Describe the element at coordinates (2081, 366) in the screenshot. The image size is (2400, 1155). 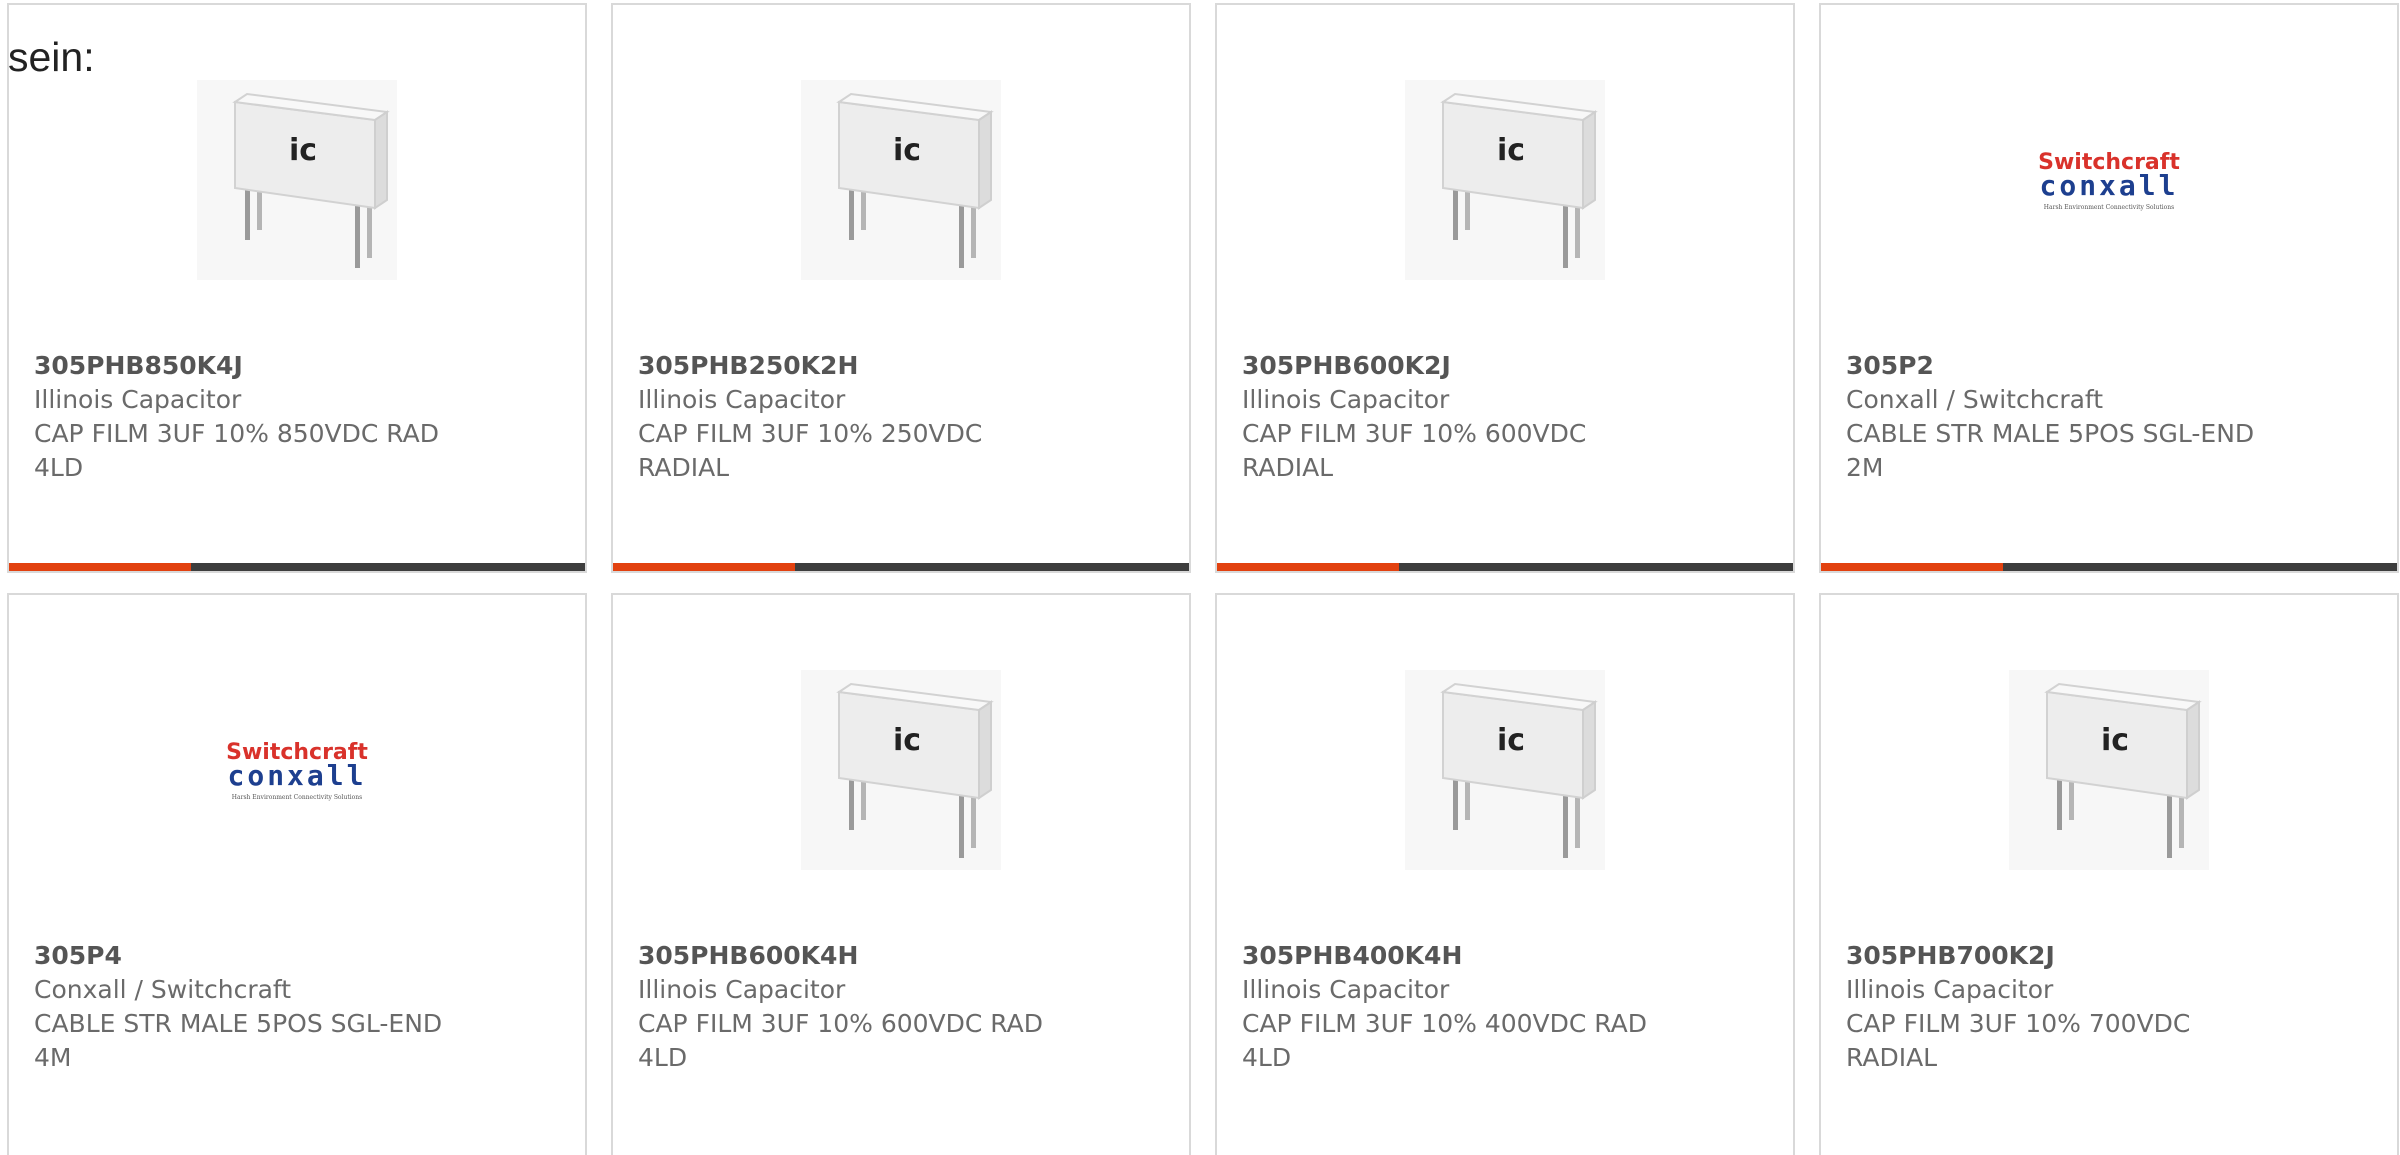
I see `product-part-number: 305P2` at that location.